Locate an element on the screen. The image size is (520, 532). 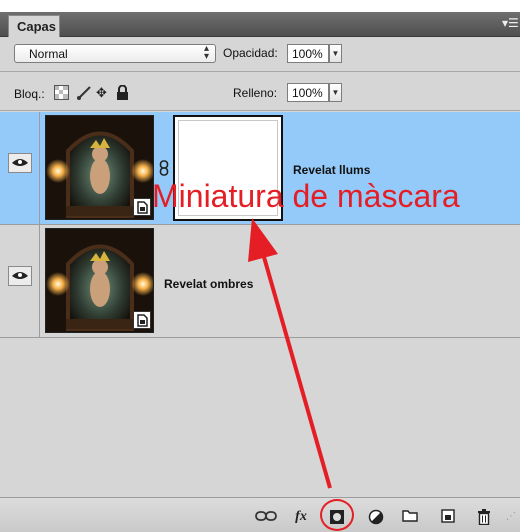
top-strip is located at coordinates (260, 6).